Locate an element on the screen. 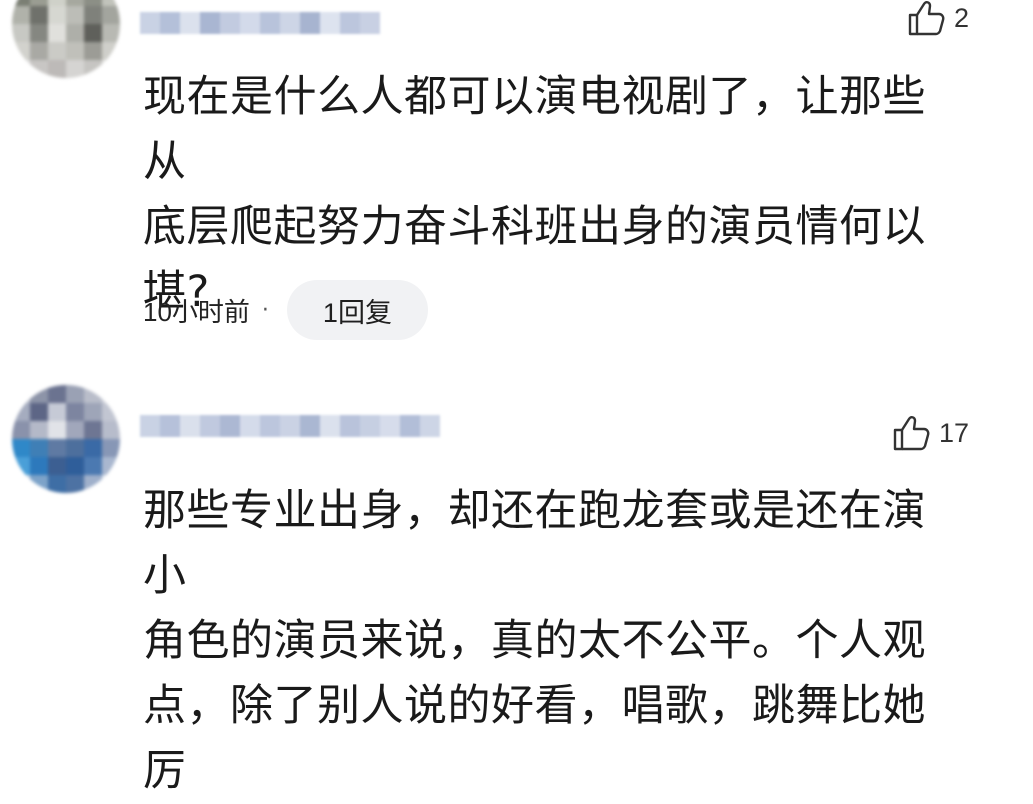  timestamp: 10小时前 is located at coordinates (196, 311).